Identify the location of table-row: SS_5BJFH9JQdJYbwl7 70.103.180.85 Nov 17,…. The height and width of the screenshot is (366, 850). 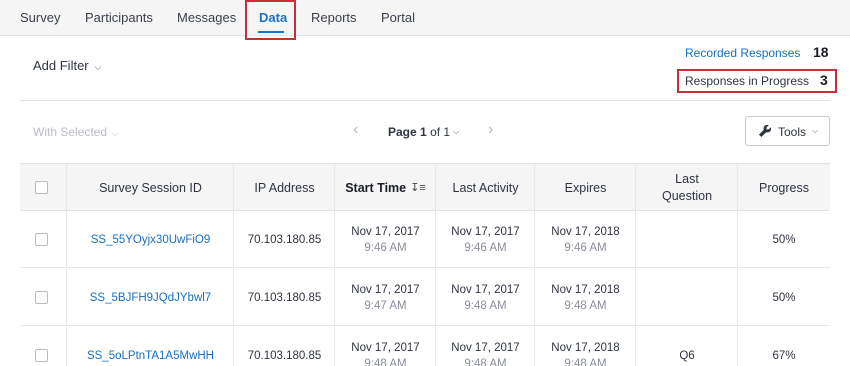
(425, 297).